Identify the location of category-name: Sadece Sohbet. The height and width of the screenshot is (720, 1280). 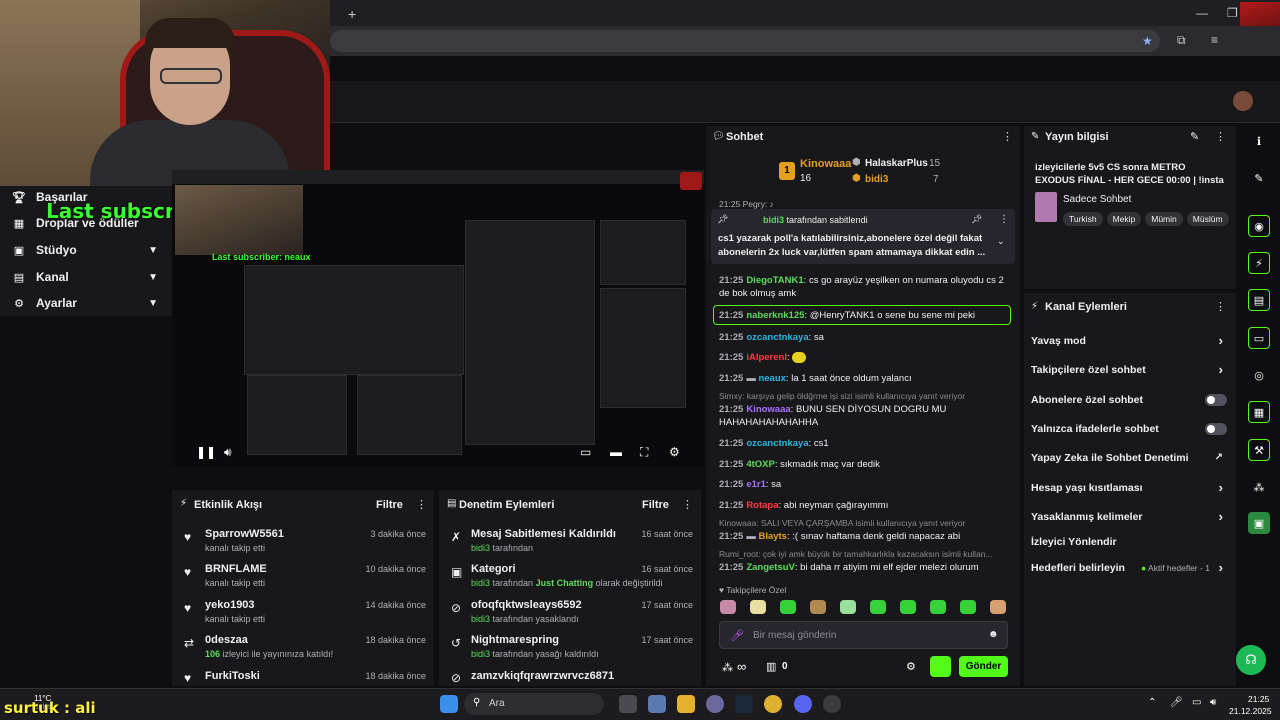
(1097, 199).